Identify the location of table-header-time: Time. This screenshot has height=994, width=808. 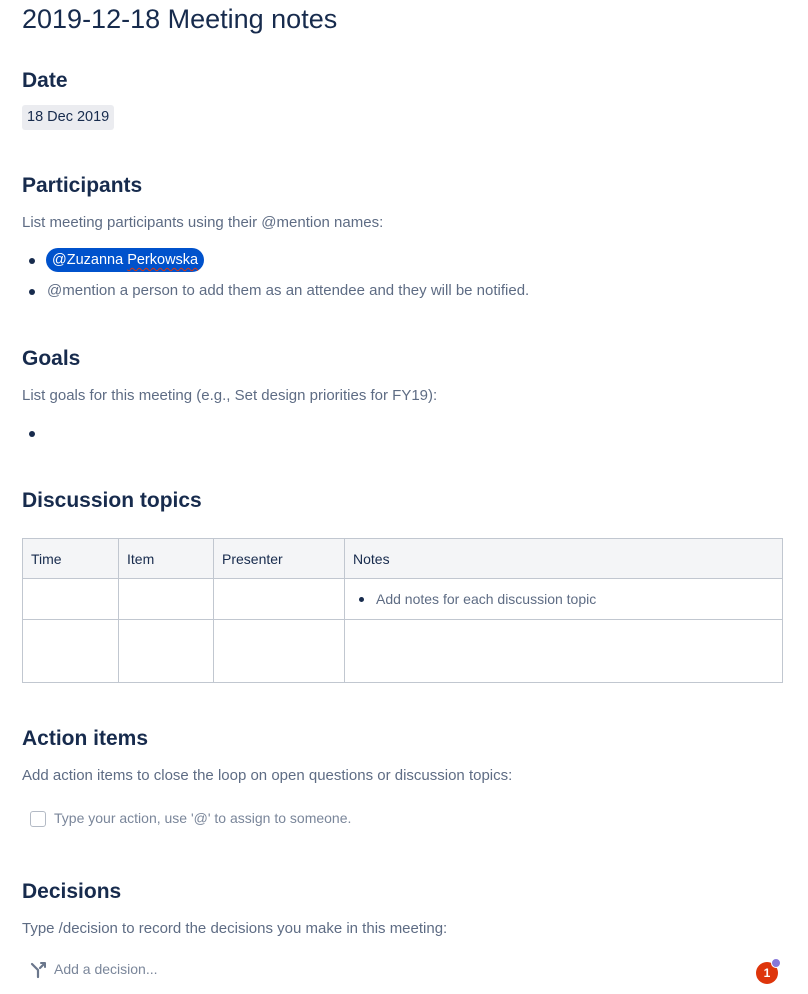
(70, 558).